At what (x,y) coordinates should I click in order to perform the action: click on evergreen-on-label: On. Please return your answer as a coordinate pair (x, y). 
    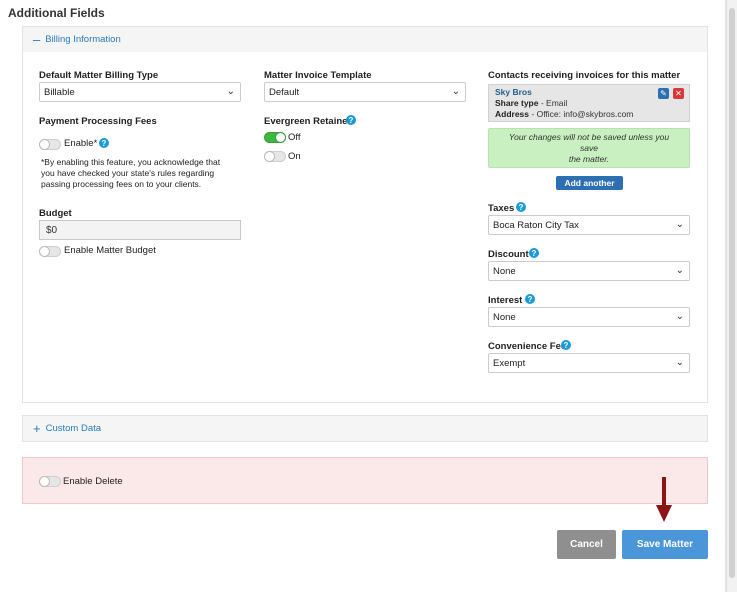
    Looking at the image, I should click on (294, 156).